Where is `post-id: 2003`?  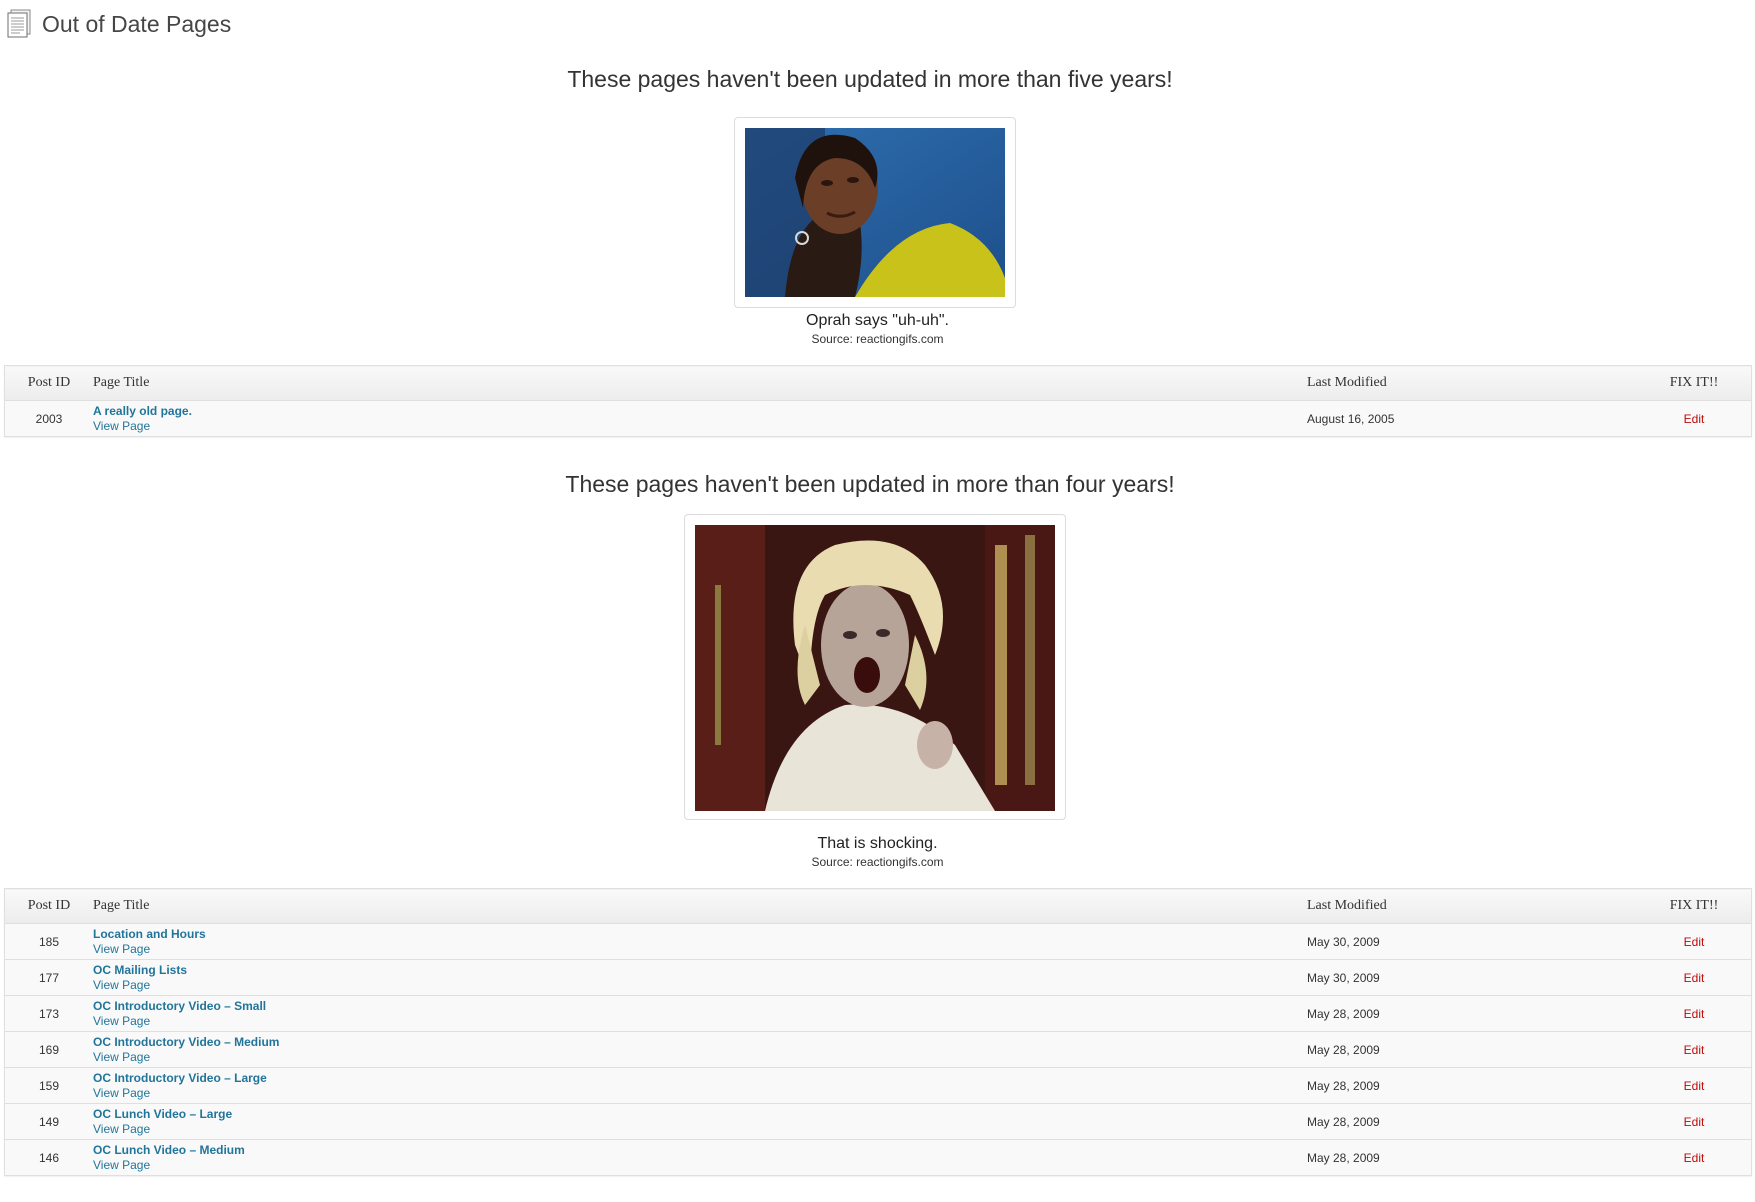 post-id: 2003 is located at coordinates (48, 418).